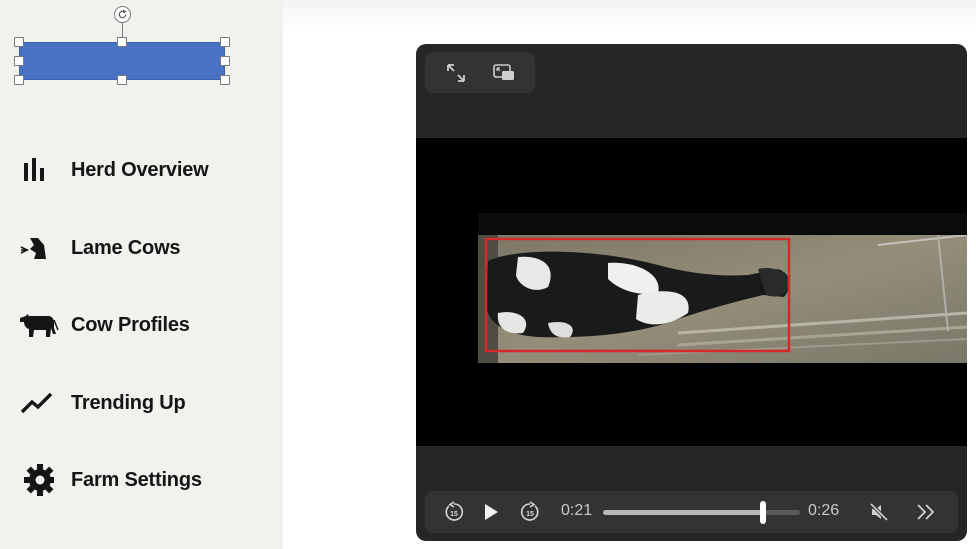  I want to click on mute-button, so click(879, 512).